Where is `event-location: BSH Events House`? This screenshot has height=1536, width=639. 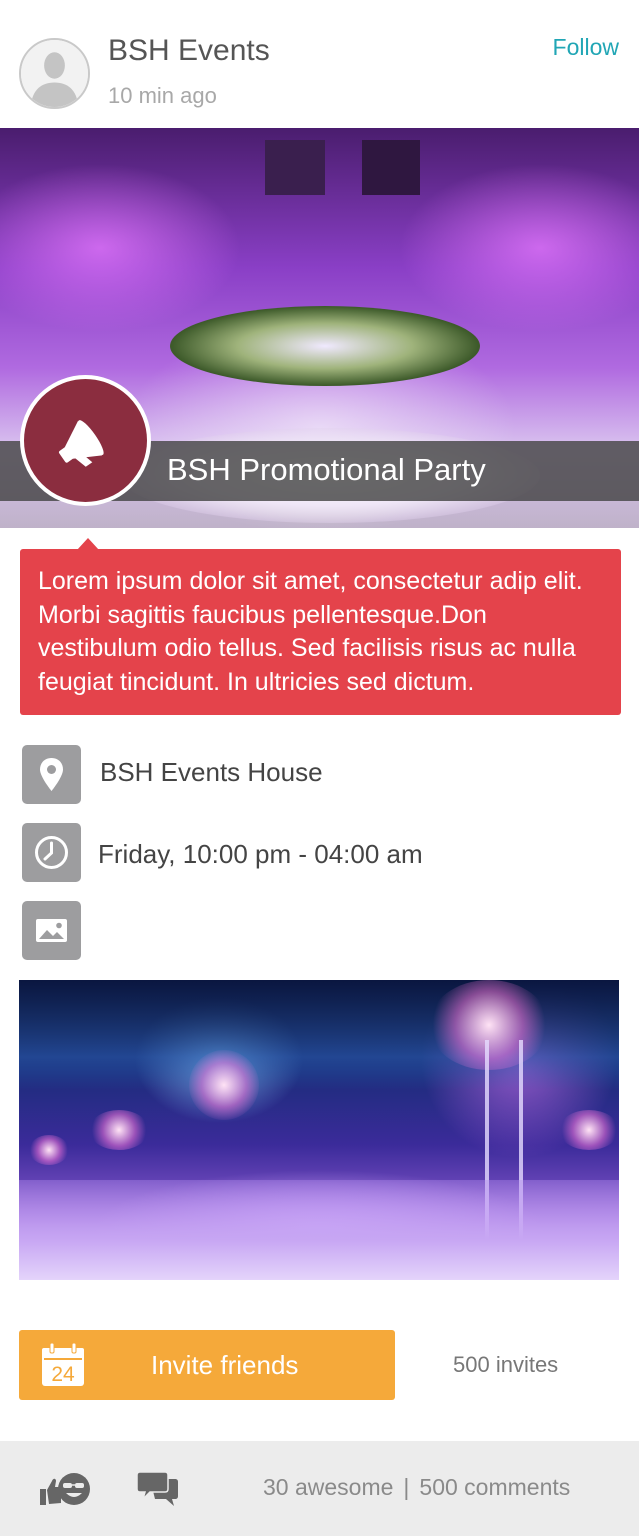
event-location: BSH Events House is located at coordinates (211, 772).